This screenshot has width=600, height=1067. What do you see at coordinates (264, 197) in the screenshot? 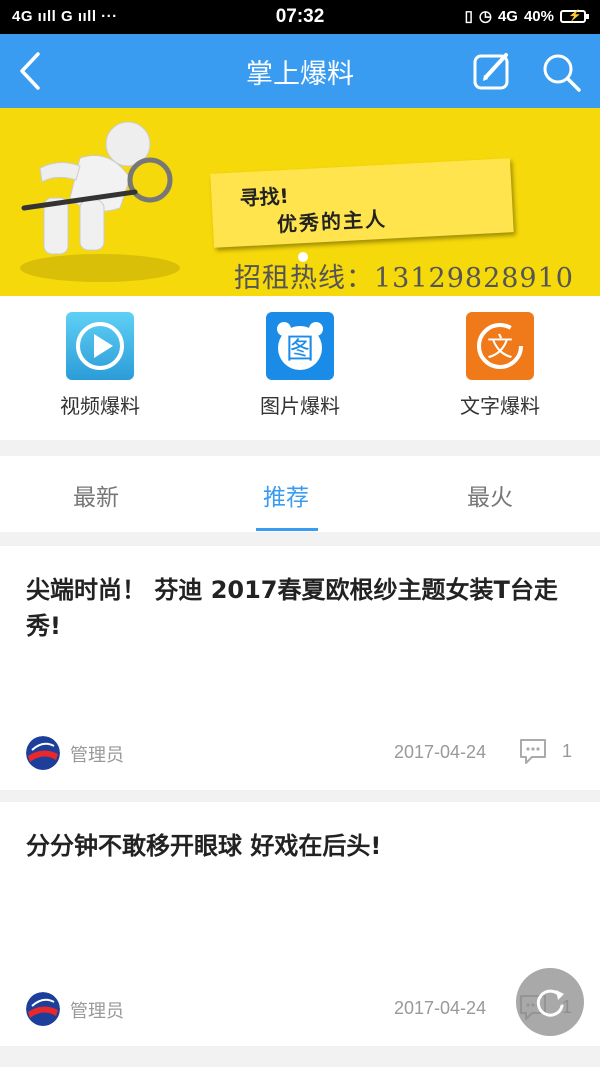
I see `sign-line-1: 寻找!` at bounding box center [264, 197].